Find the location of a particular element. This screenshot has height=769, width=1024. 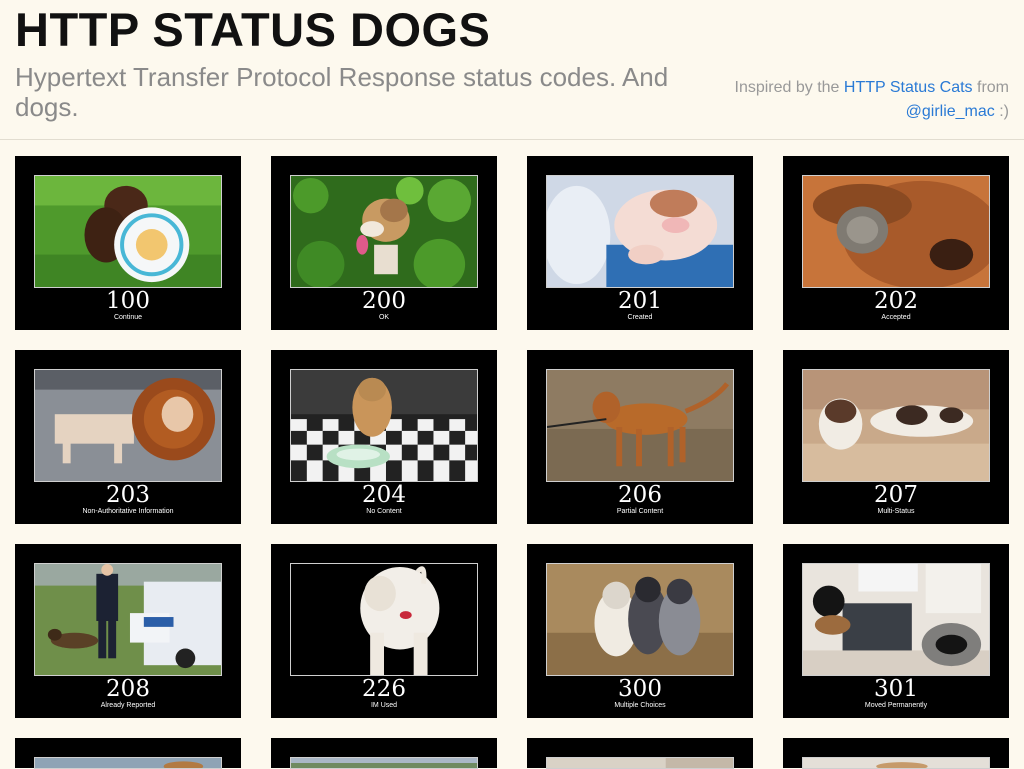

page-title: HTTP STATUS DOGS is located at coordinates (253, 29).